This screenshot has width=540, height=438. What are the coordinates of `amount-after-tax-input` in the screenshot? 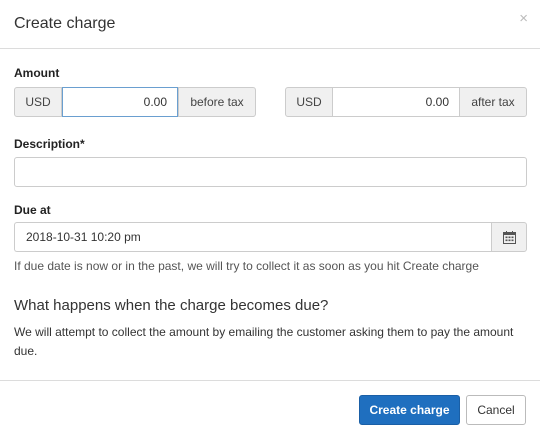 It's located at (396, 102).